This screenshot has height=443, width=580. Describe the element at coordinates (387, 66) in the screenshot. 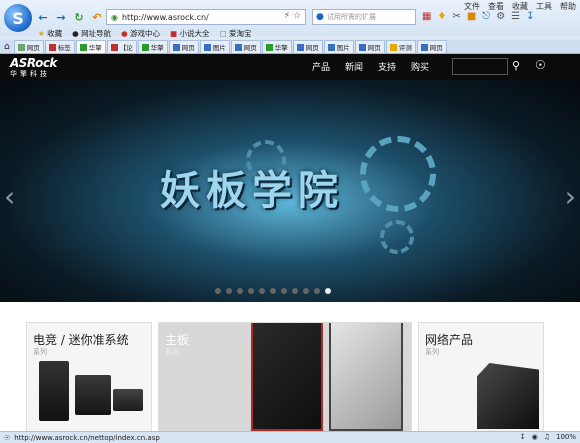

I see `nav-support: 支持` at that location.